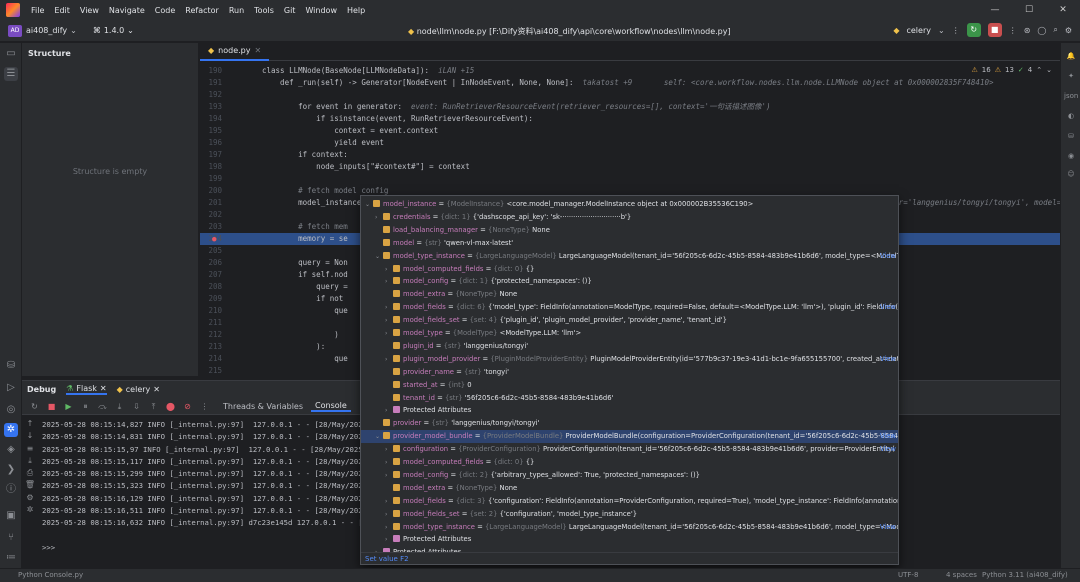 The image size is (1080, 582). I want to click on terminal-icon: ▣, so click(11, 516).